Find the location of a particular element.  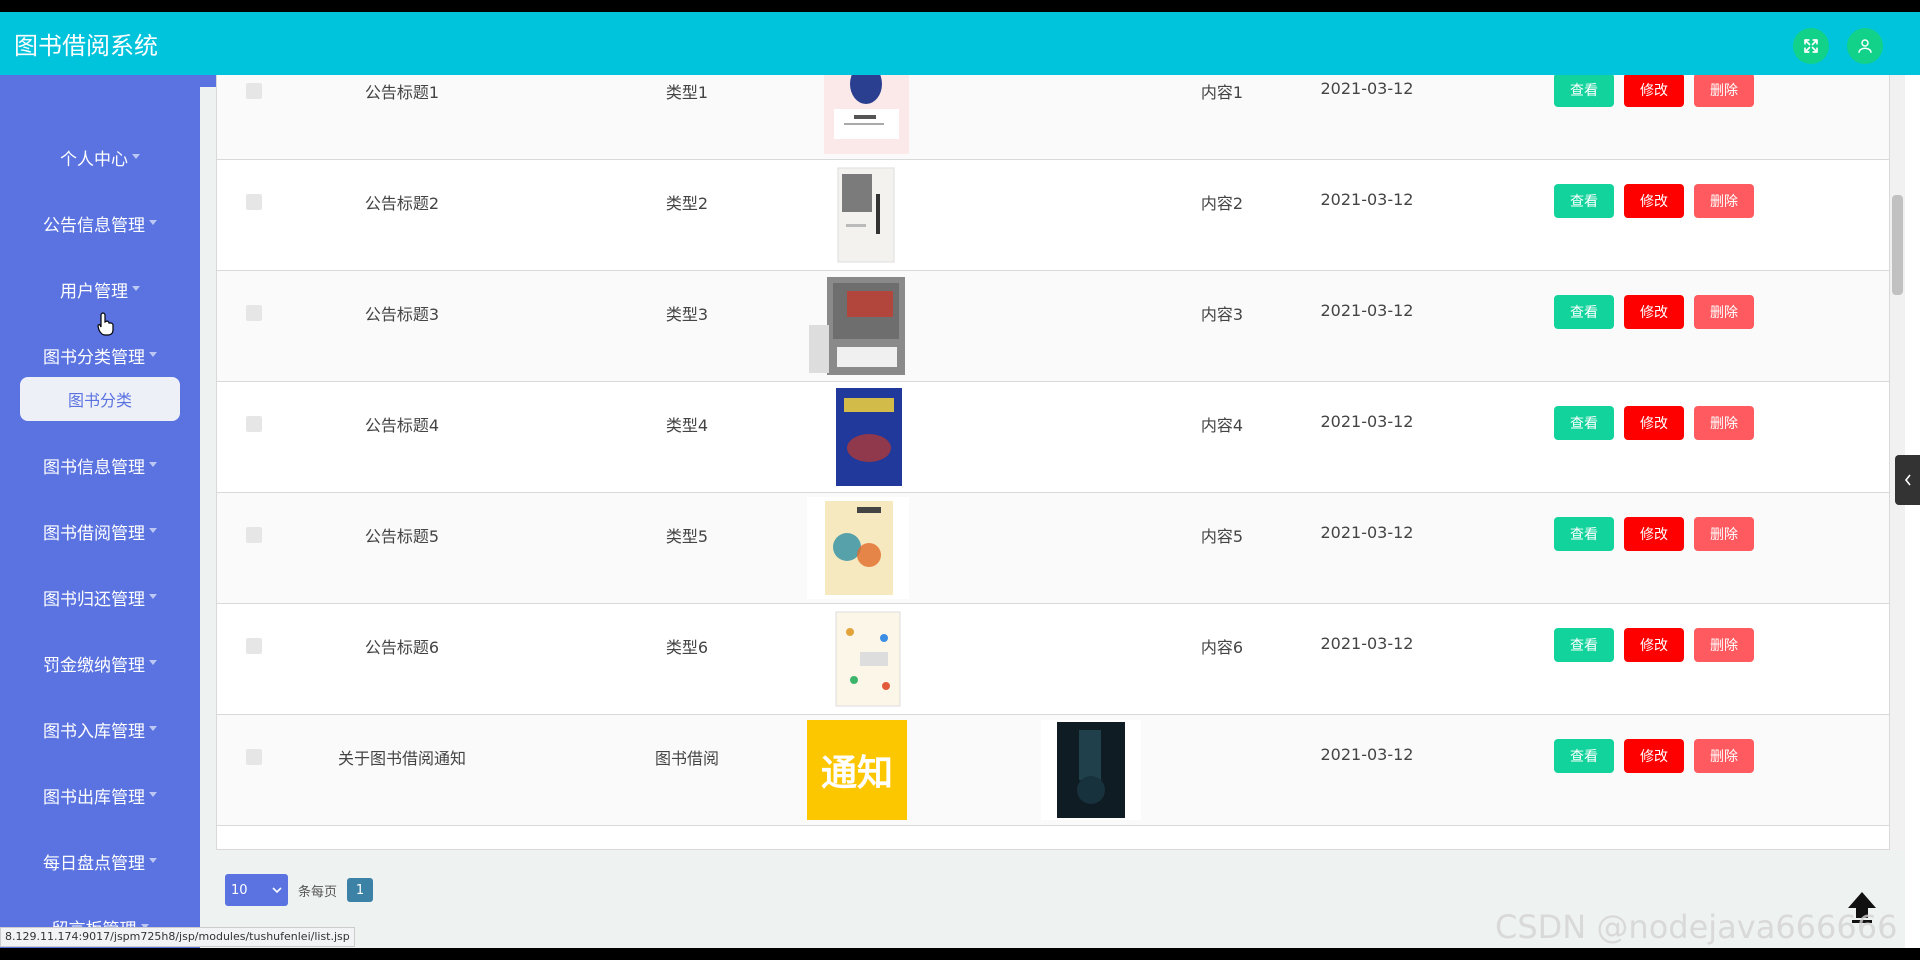

cell-title: 公告标题2 is located at coordinates (402, 203).